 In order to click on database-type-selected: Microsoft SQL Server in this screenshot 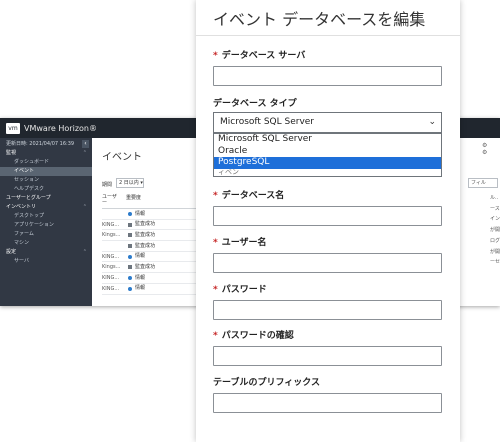, I will do `click(267, 122)`.